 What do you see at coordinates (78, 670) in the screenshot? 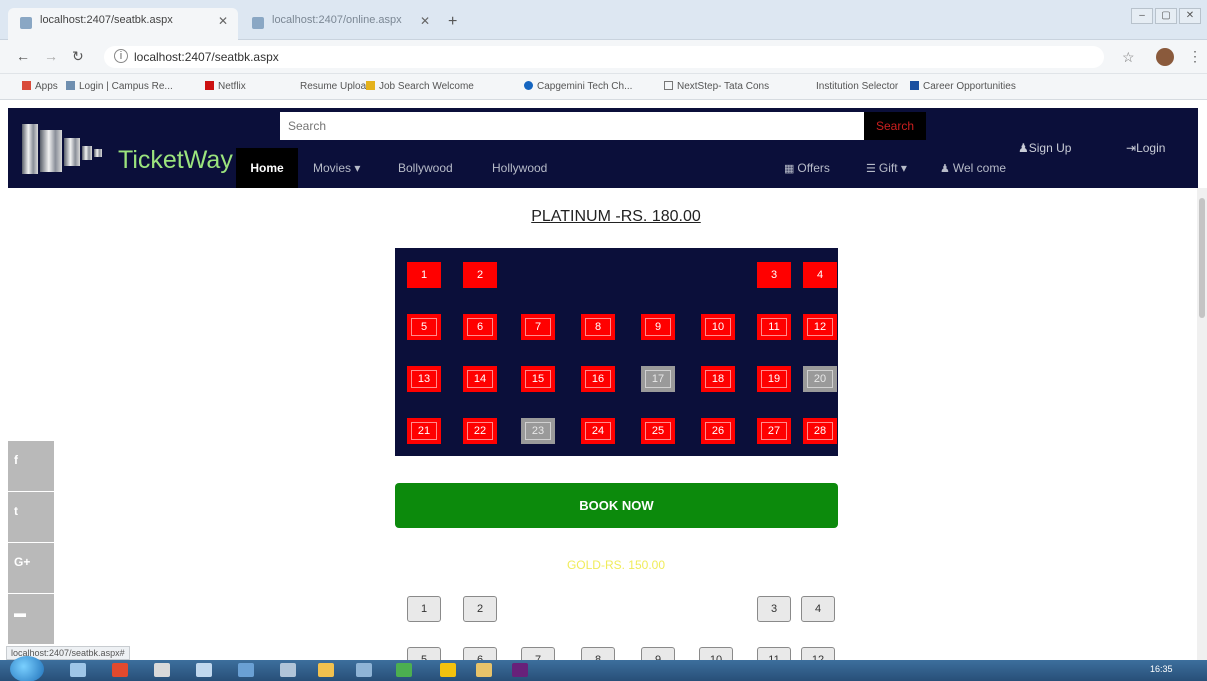
I see `explorer-icon` at bounding box center [78, 670].